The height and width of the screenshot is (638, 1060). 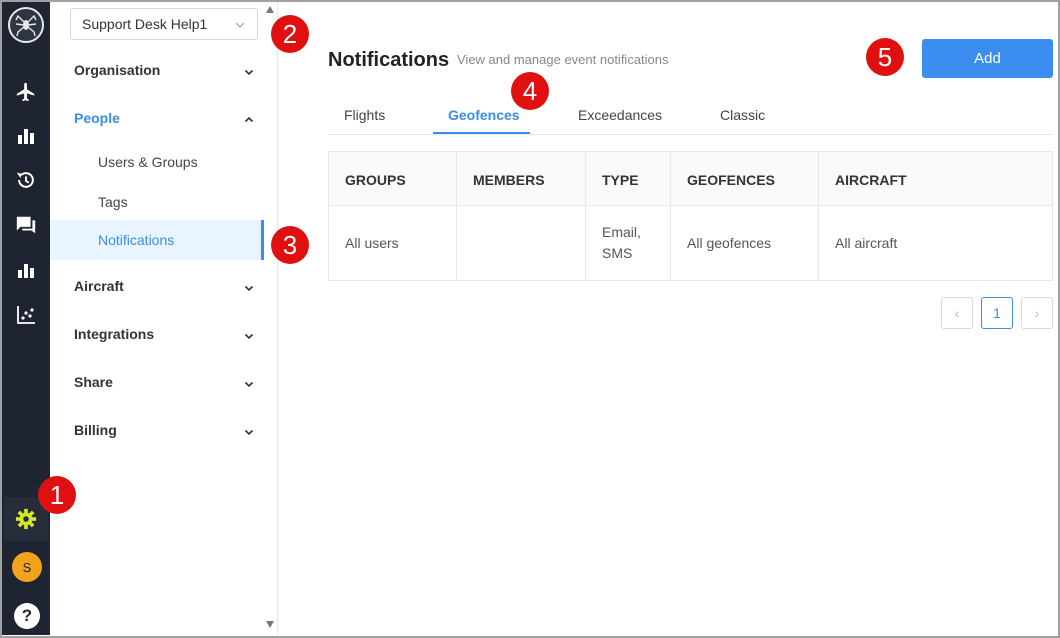 What do you see at coordinates (26, 519) in the screenshot?
I see `gear-icon` at bounding box center [26, 519].